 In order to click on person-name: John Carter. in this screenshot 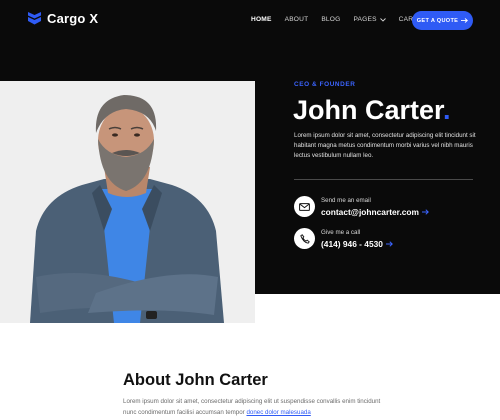, I will do `click(372, 110)`.